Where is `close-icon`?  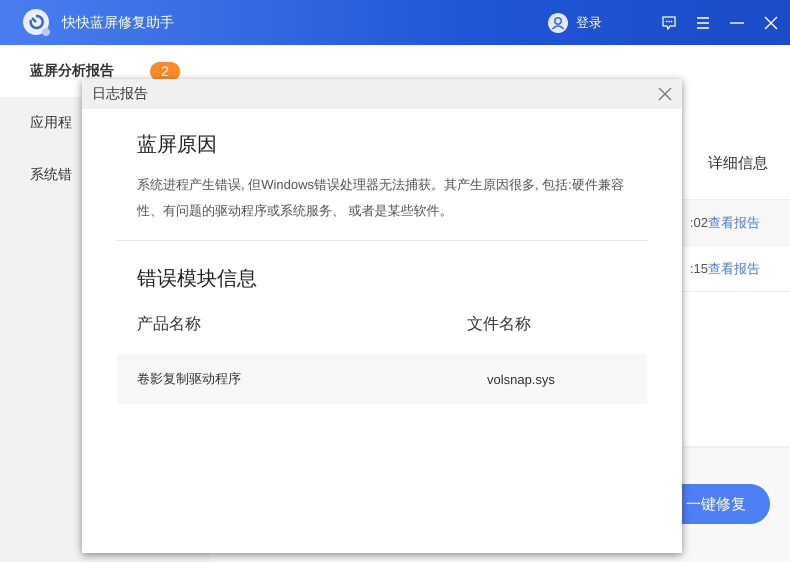 close-icon is located at coordinates (665, 94).